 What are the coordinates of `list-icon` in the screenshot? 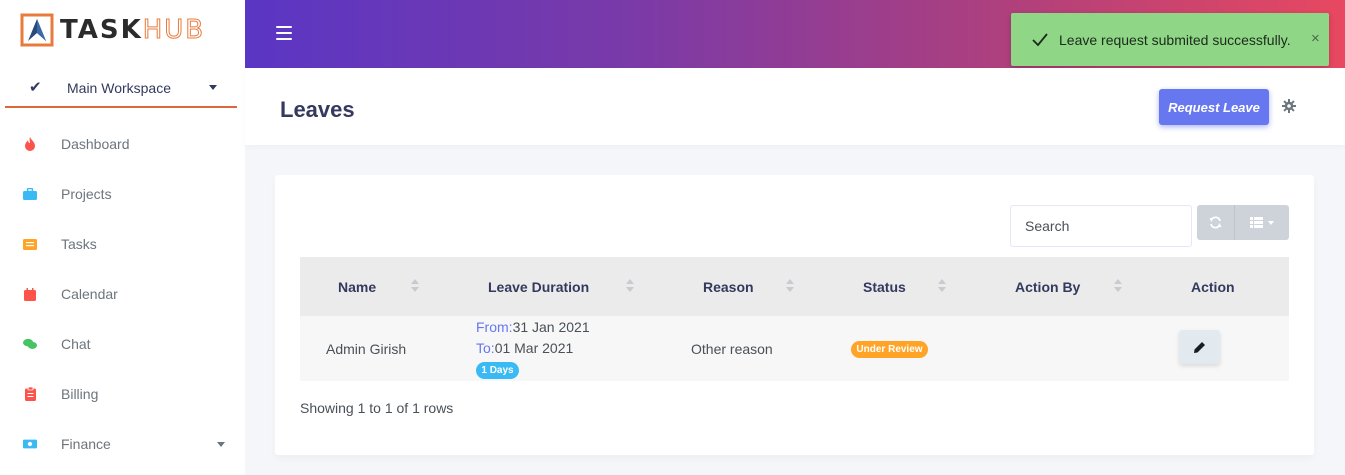 It's located at (30, 244).